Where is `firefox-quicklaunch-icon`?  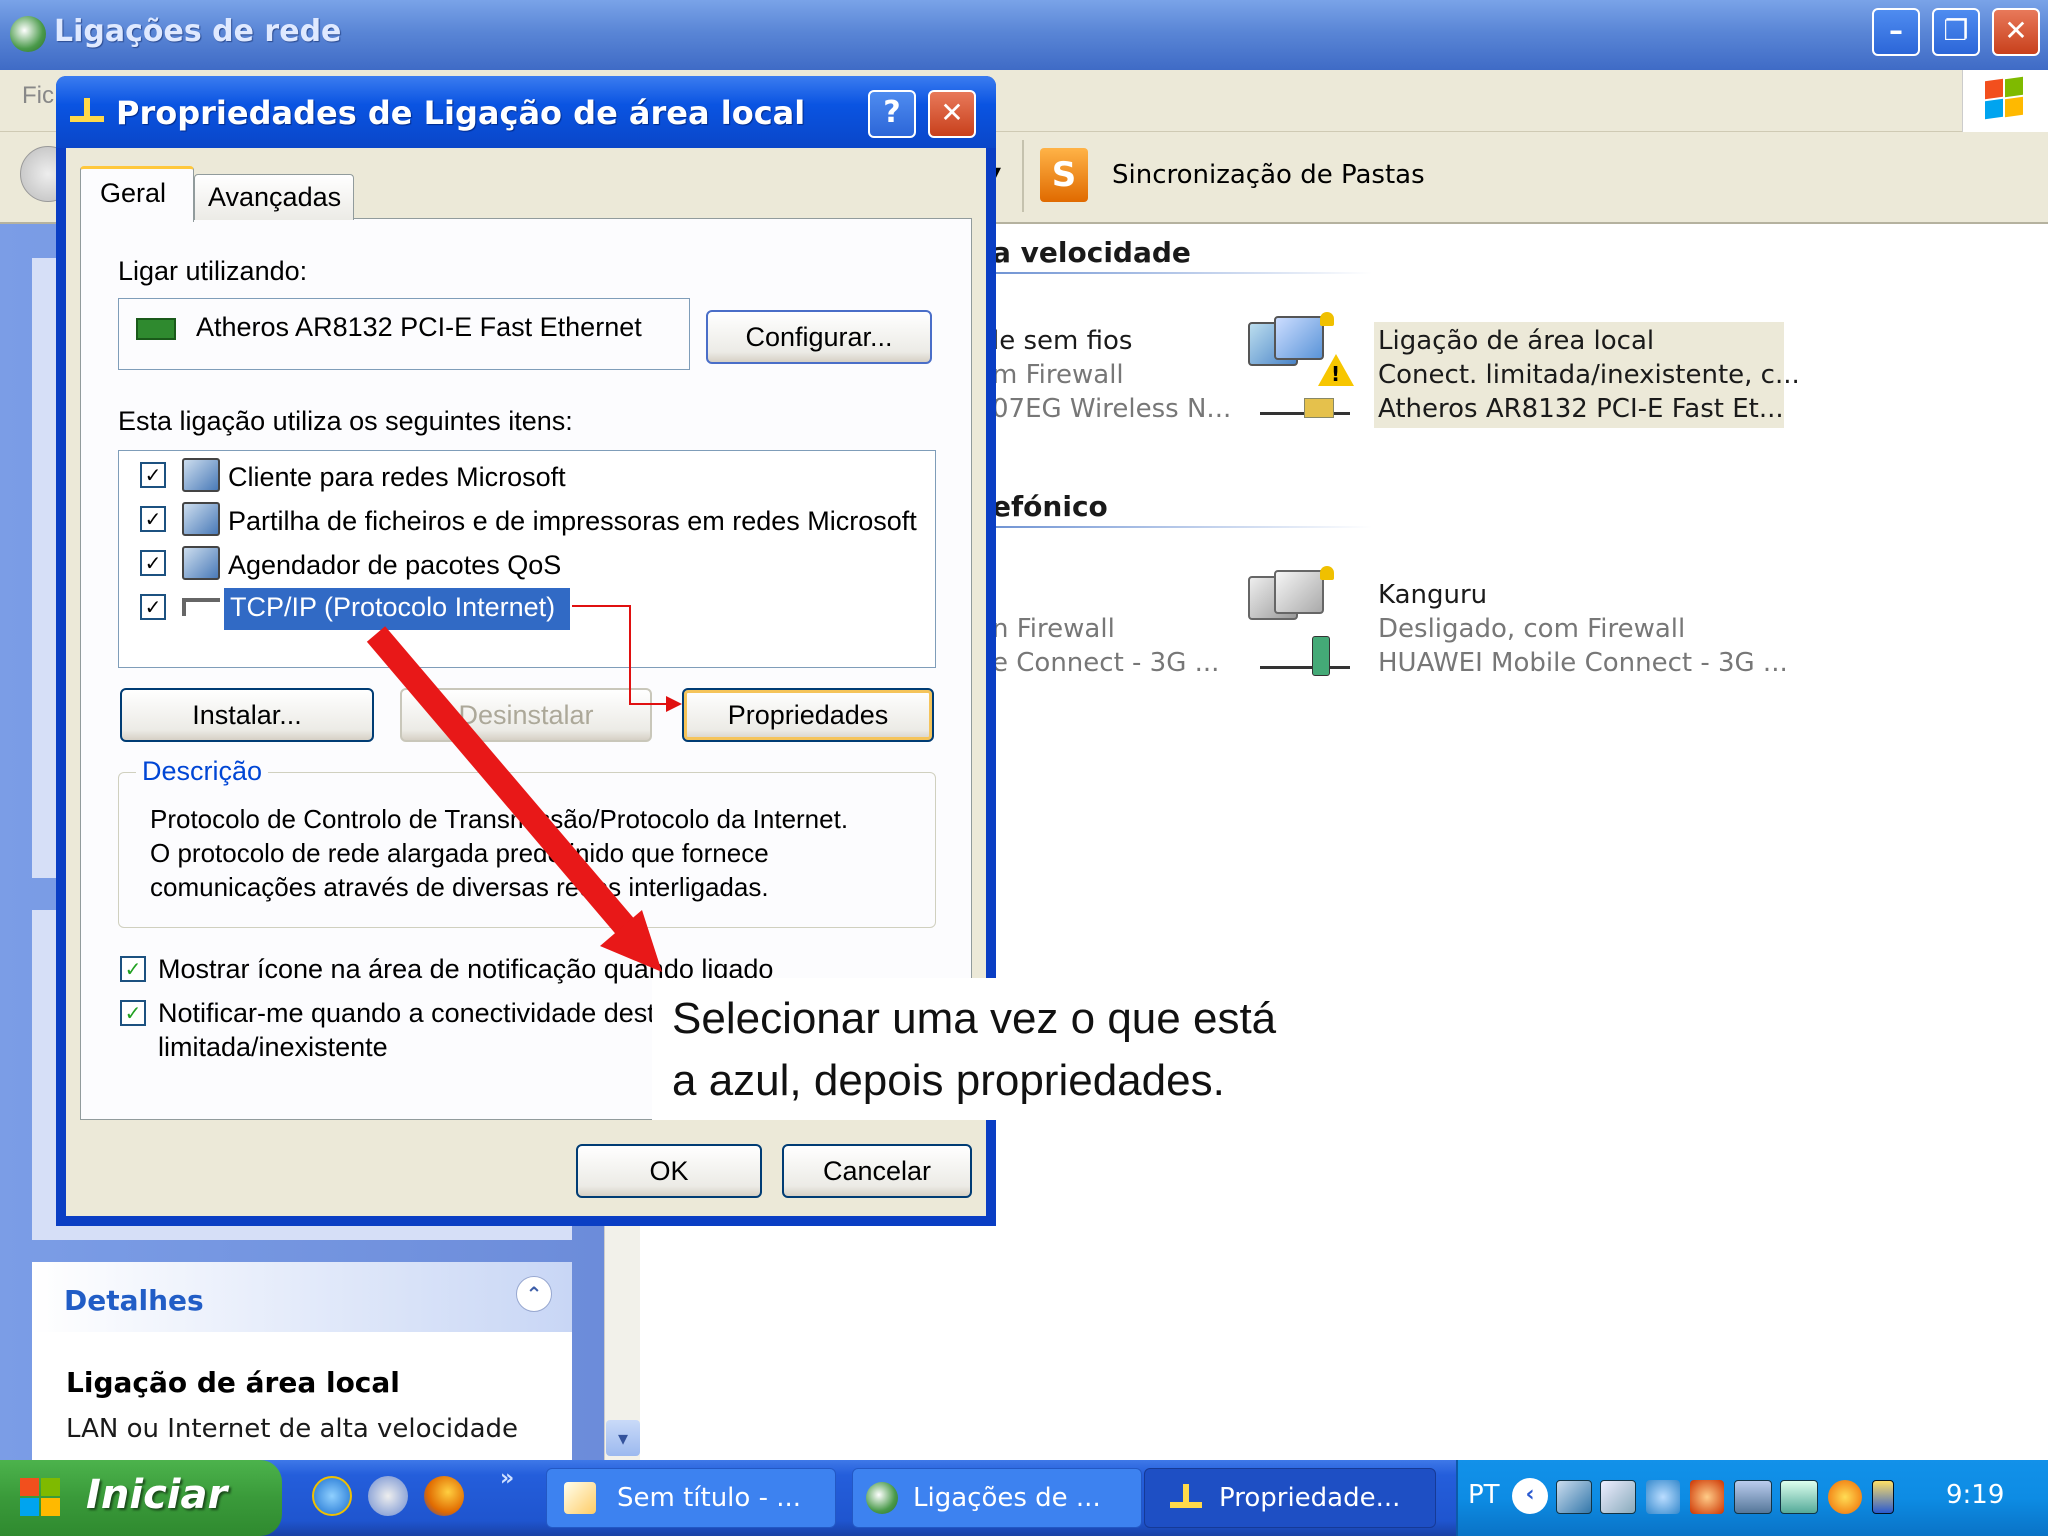 firefox-quicklaunch-icon is located at coordinates (444, 1496).